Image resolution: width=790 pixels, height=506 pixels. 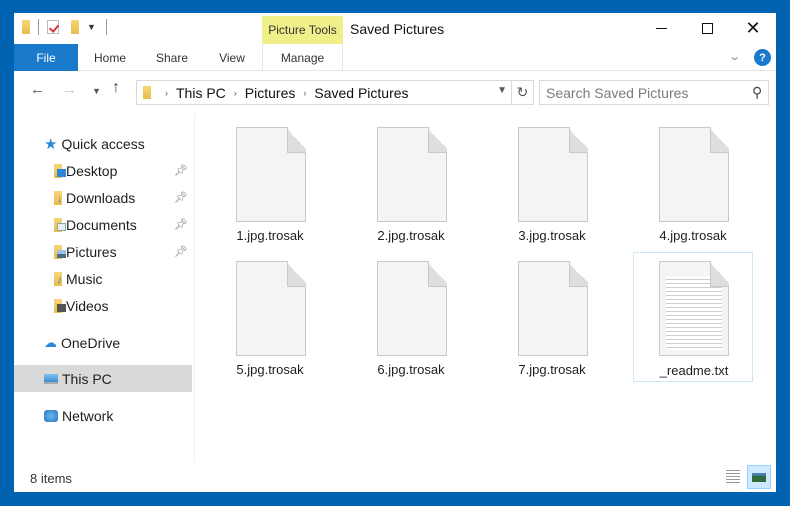 I want to click on file-item: 4.jpg.trosak, so click(x=693, y=179).